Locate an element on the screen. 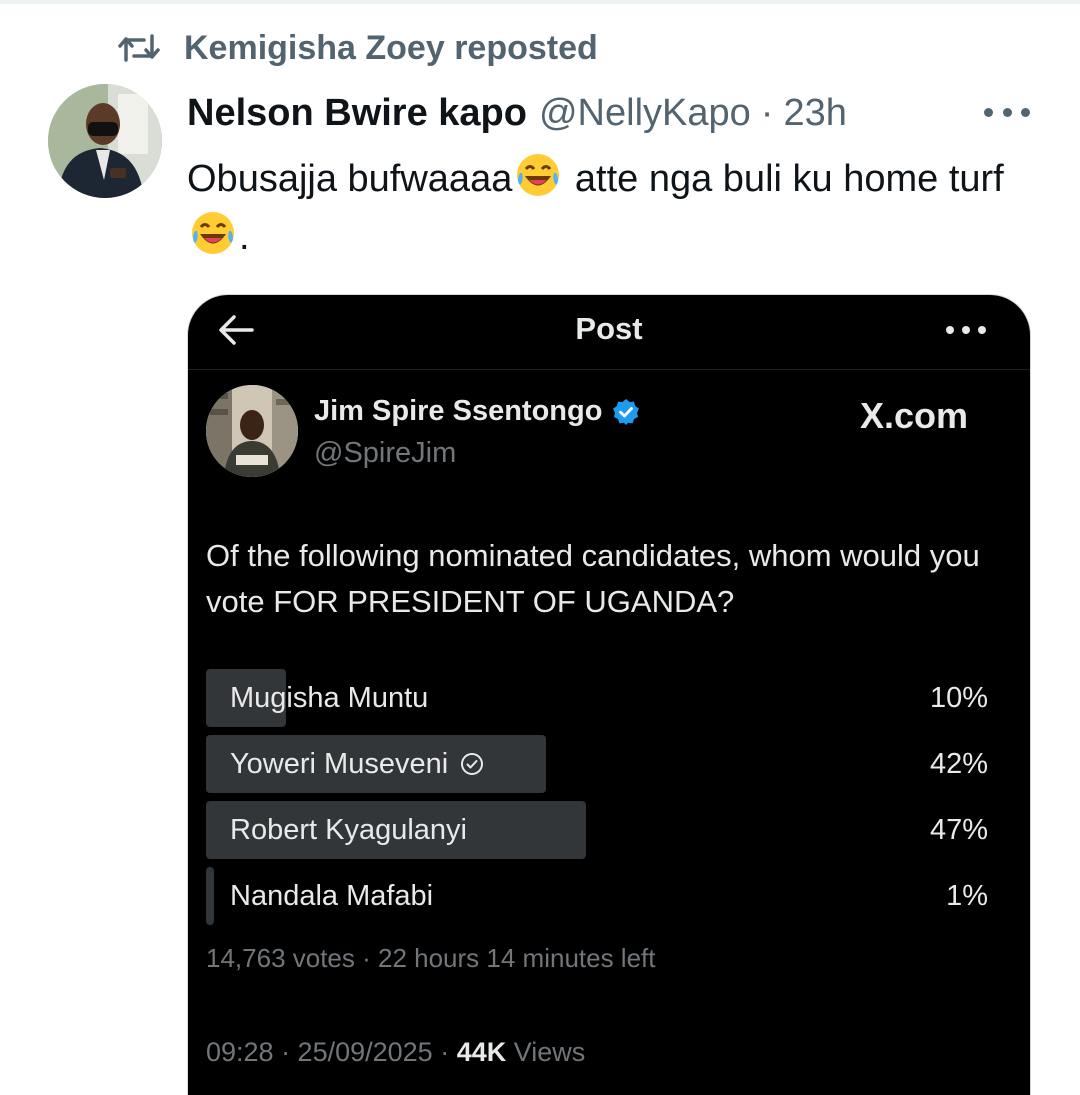 The height and width of the screenshot is (1095, 1080). views-count: 44K is located at coordinates (481, 1052).